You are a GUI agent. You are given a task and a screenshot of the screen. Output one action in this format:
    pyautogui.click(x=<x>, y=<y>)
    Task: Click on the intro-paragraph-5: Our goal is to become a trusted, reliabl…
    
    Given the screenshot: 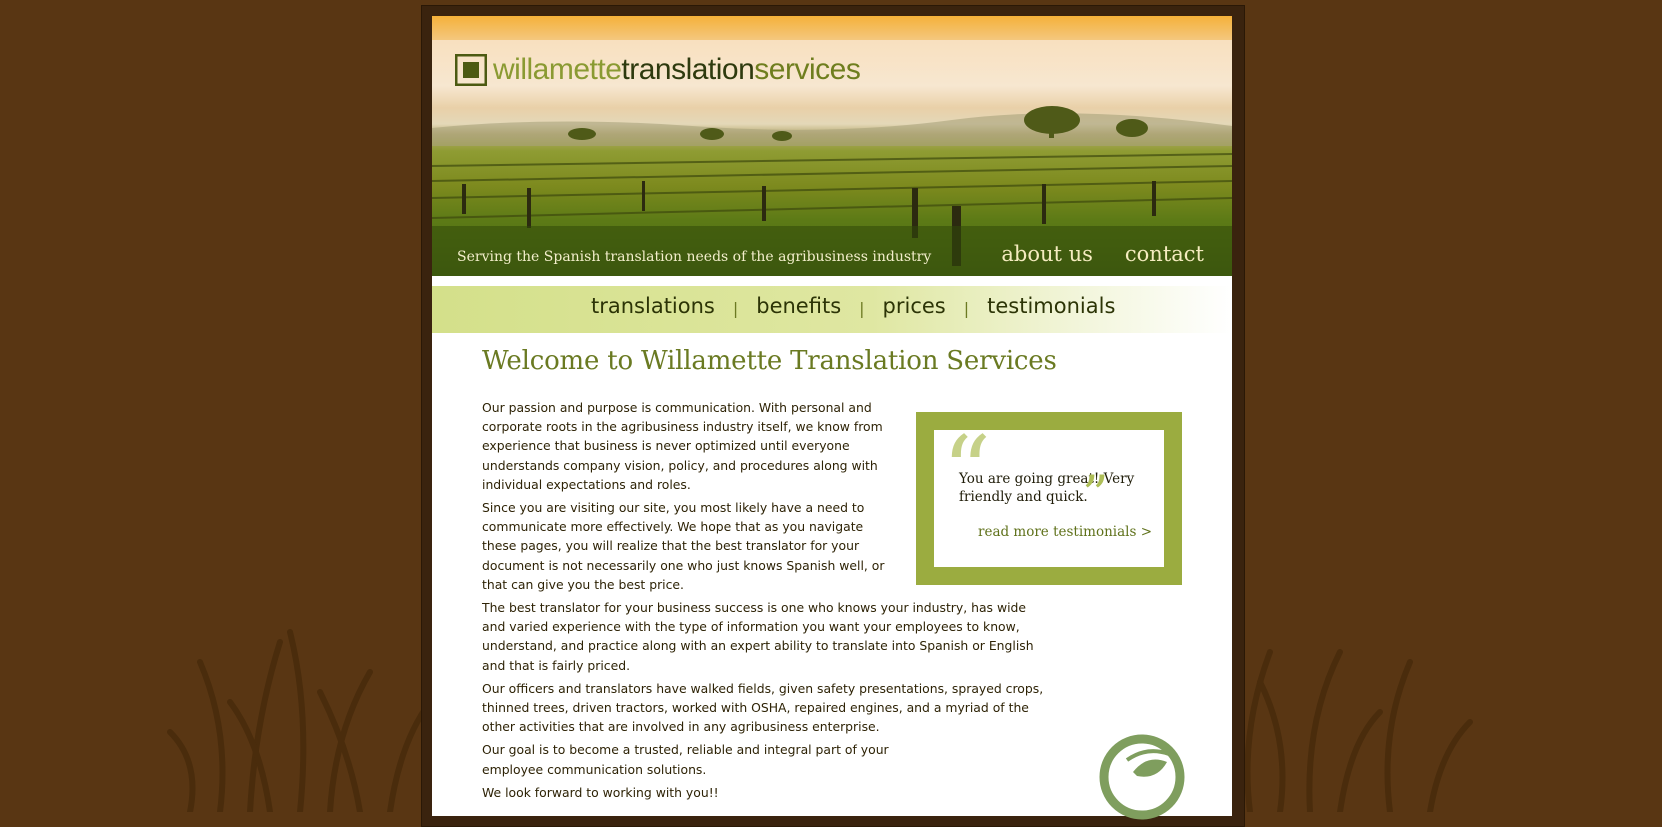 What is the action you would take?
    pyautogui.click(x=685, y=759)
    